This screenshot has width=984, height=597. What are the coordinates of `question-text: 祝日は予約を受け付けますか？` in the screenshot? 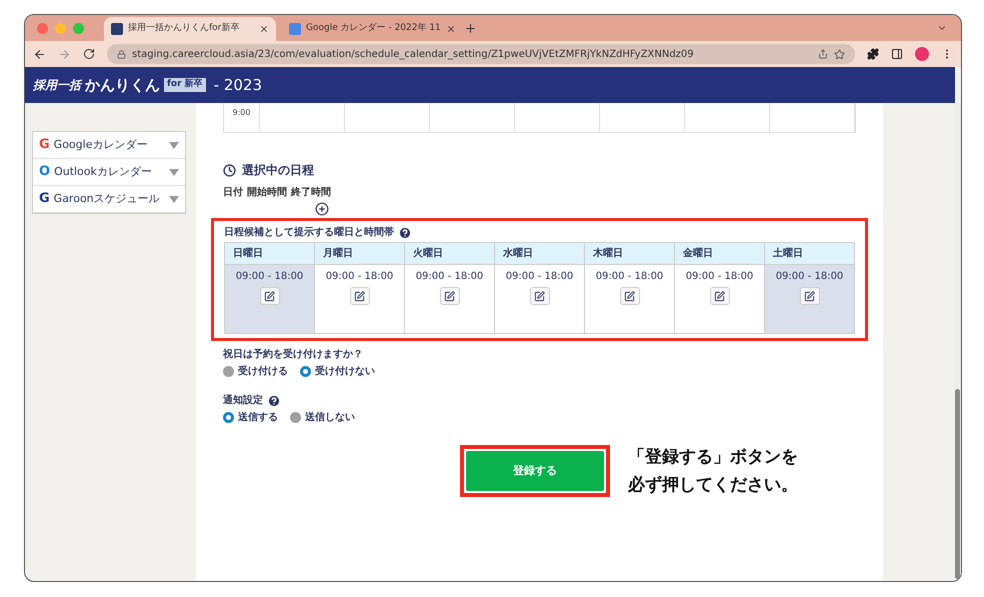 It's located at (293, 355).